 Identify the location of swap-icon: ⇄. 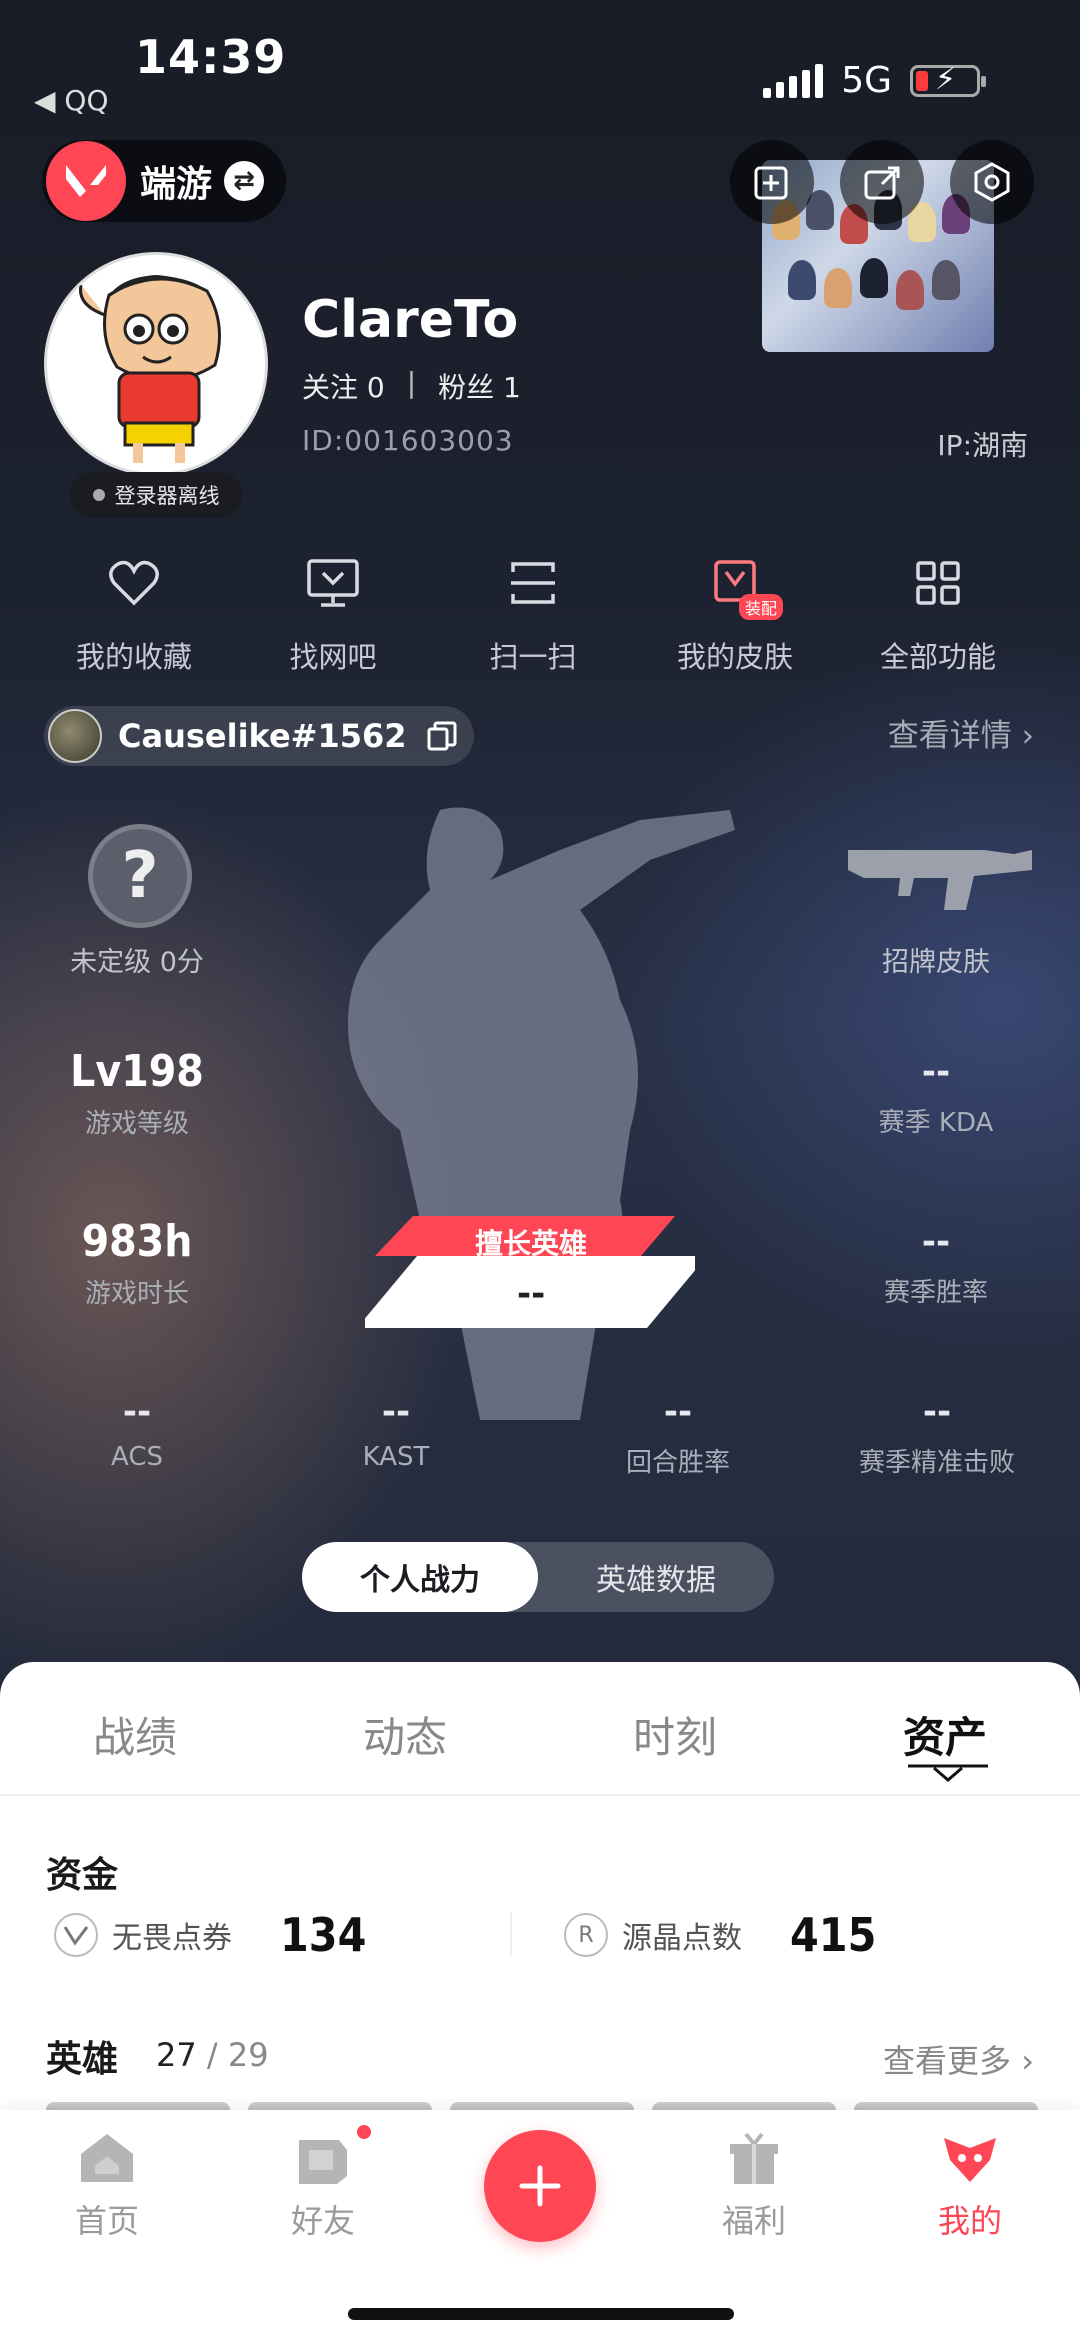
(244, 181).